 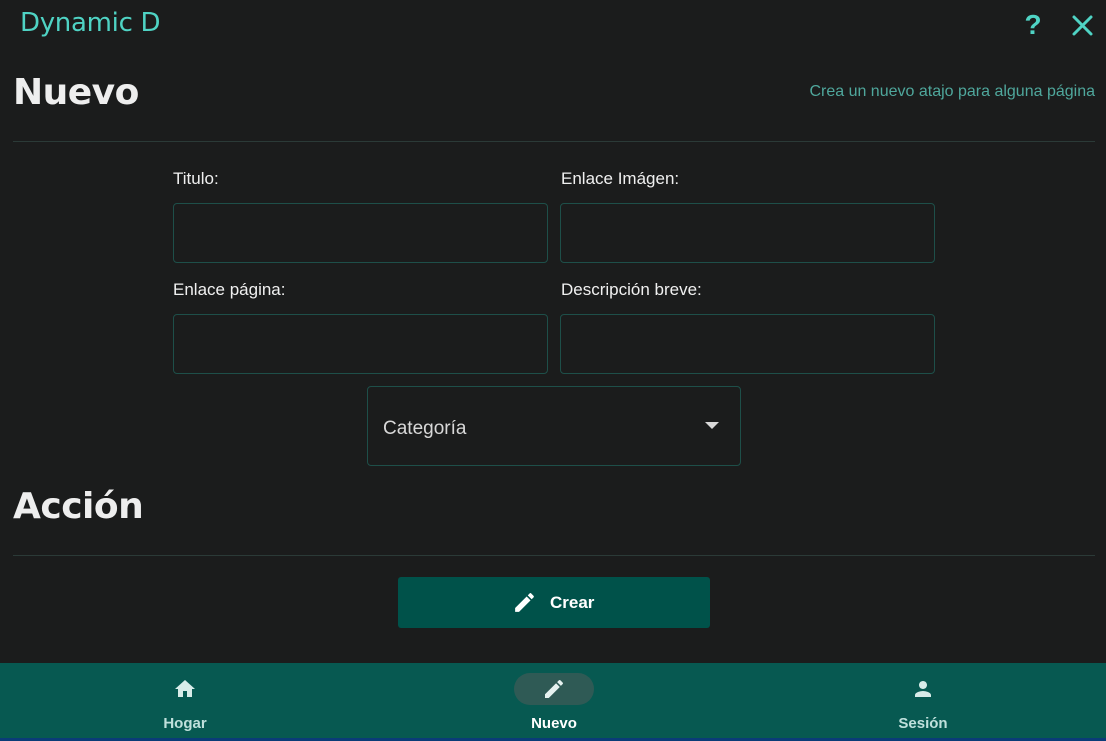 What do you see at coordinates (1033, 25) in the screenshot?
I see `help-button: ?` at bounding box center [1033, 25].